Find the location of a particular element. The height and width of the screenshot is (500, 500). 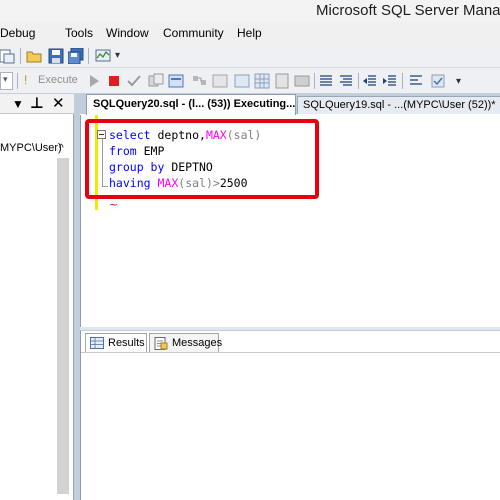

object-explorer-header: ▼ ⊥ ✕ is located at coordinates (37, 104).